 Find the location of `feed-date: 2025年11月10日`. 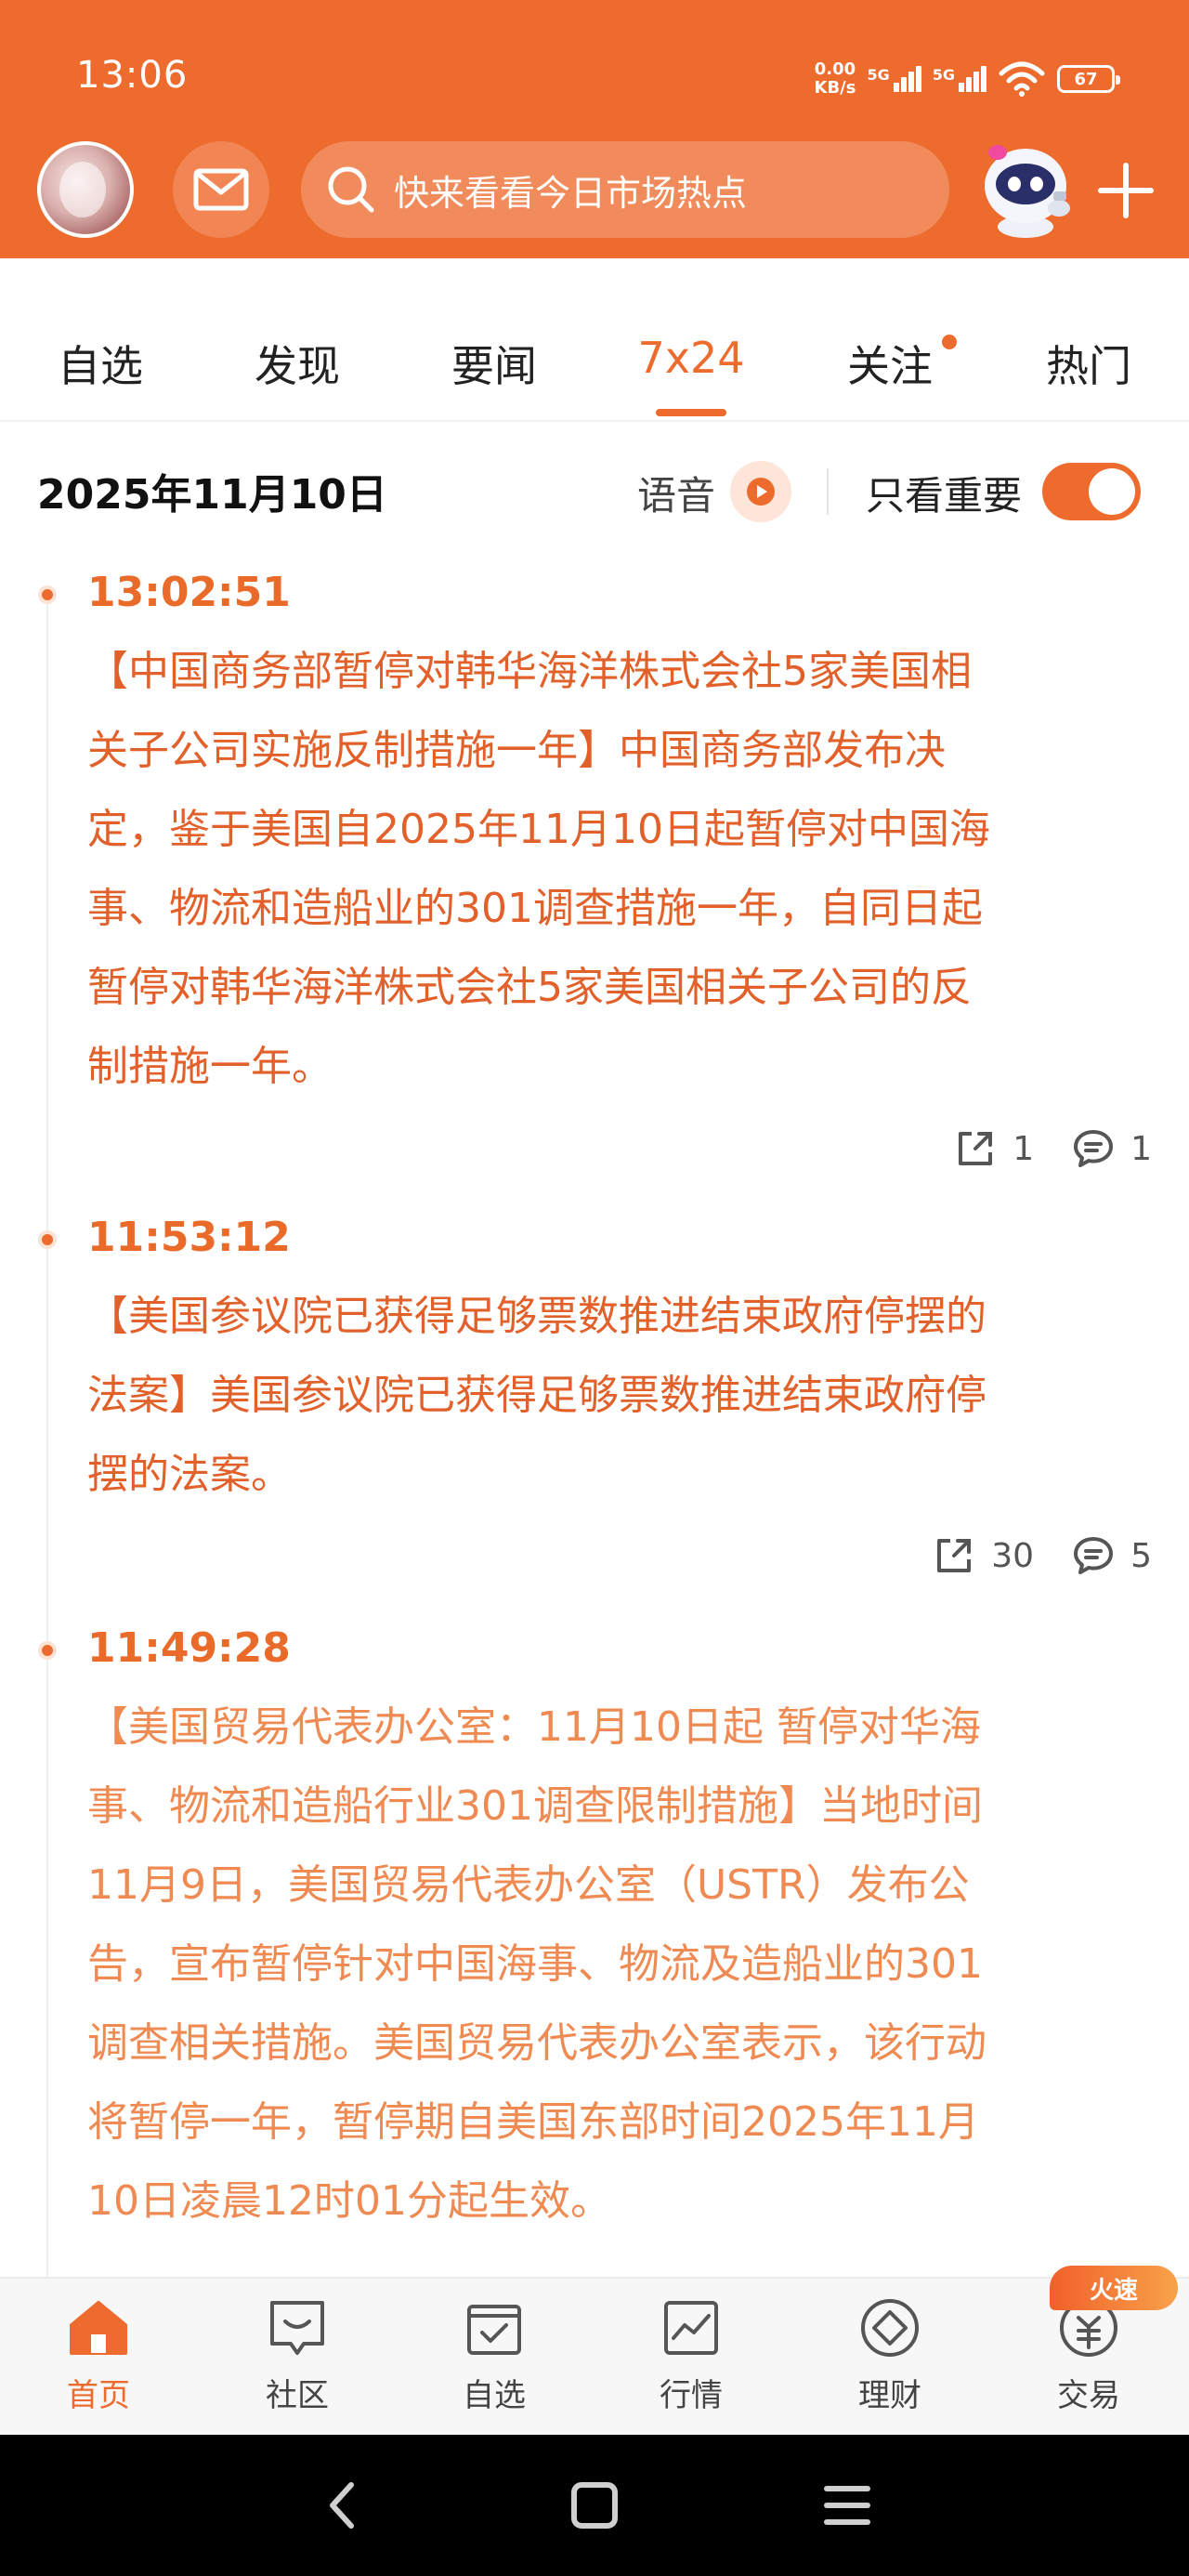

feed-date: 2025年11月10日 is located at coordinates (212, 495).